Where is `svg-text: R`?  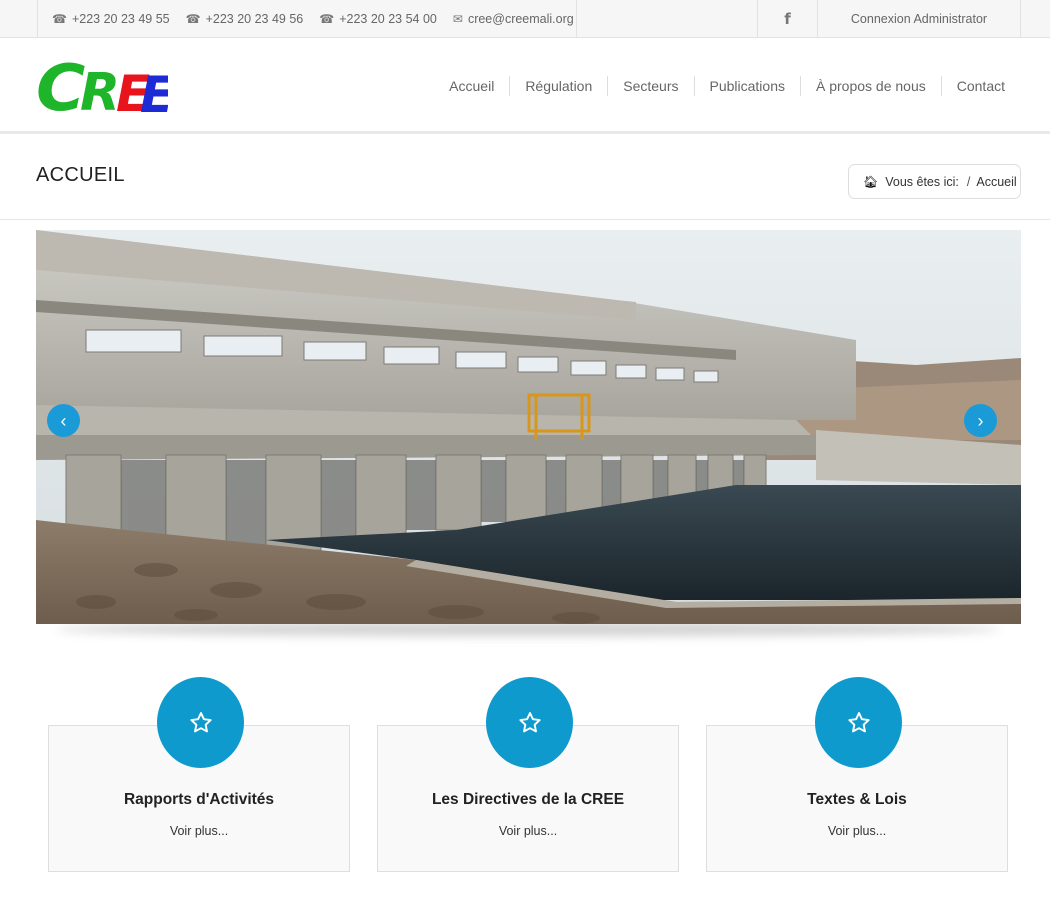 svg-text: R is located at coordinates (100, 89).